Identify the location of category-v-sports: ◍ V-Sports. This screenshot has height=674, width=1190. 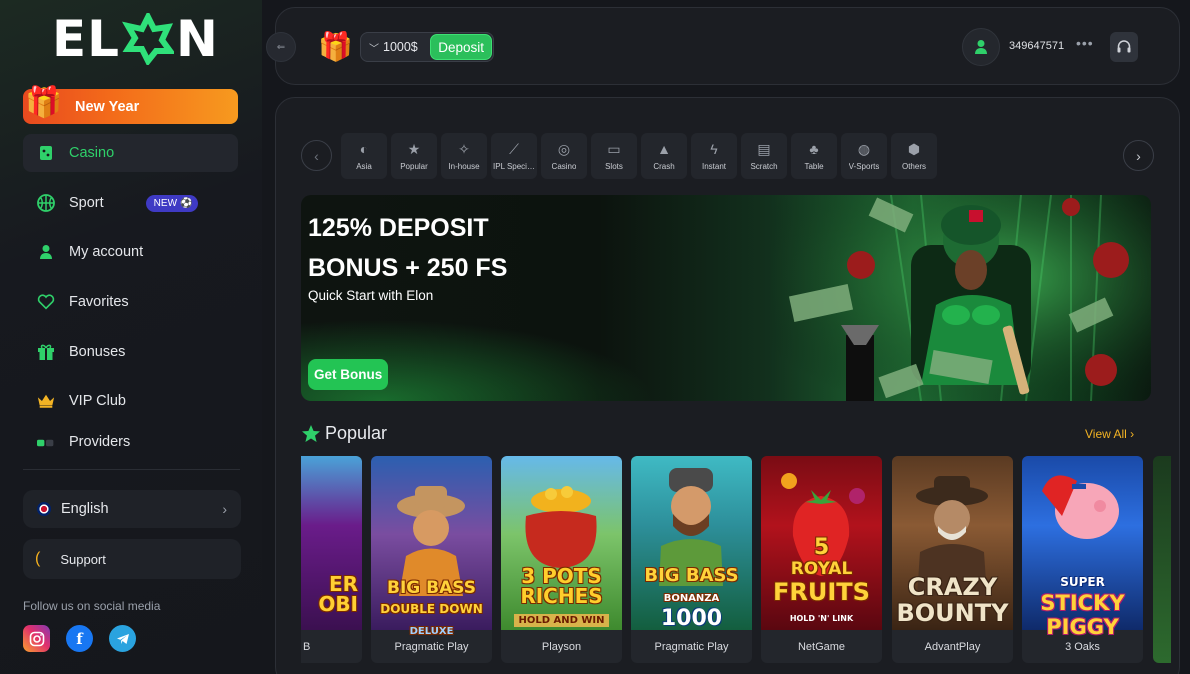
(864, 156).